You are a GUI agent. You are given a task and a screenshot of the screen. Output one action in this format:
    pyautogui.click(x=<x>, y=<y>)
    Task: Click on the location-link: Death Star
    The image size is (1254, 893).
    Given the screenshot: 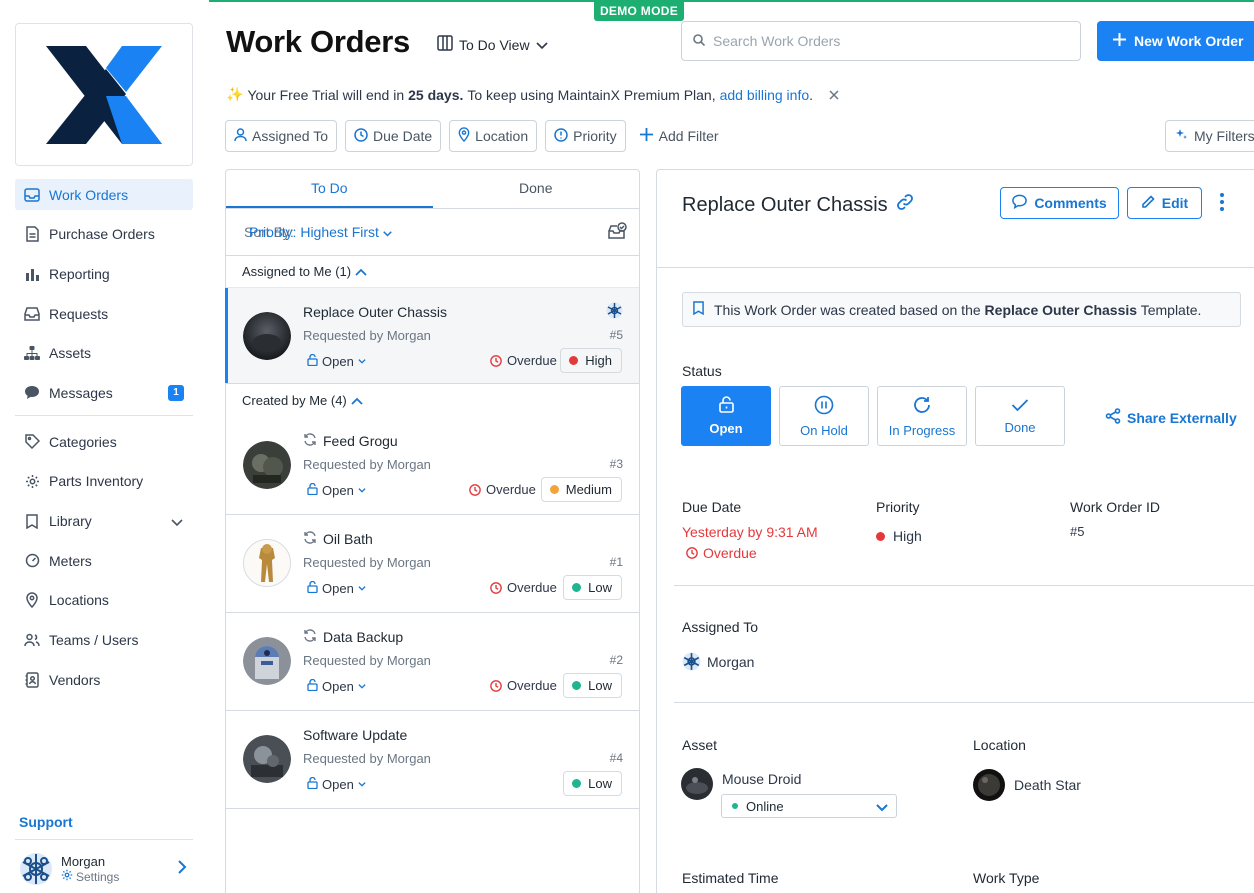 What is the action you would take?
    pyautogui.click(x=1027, y=785)
    